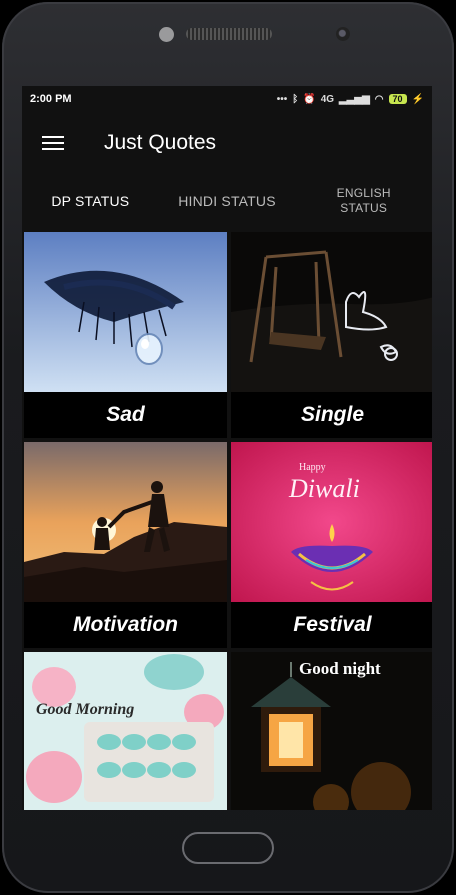 This screenshot has height=895, width=456. I want to click on tab-dp-status: DP STATUS, so click(90, 201).